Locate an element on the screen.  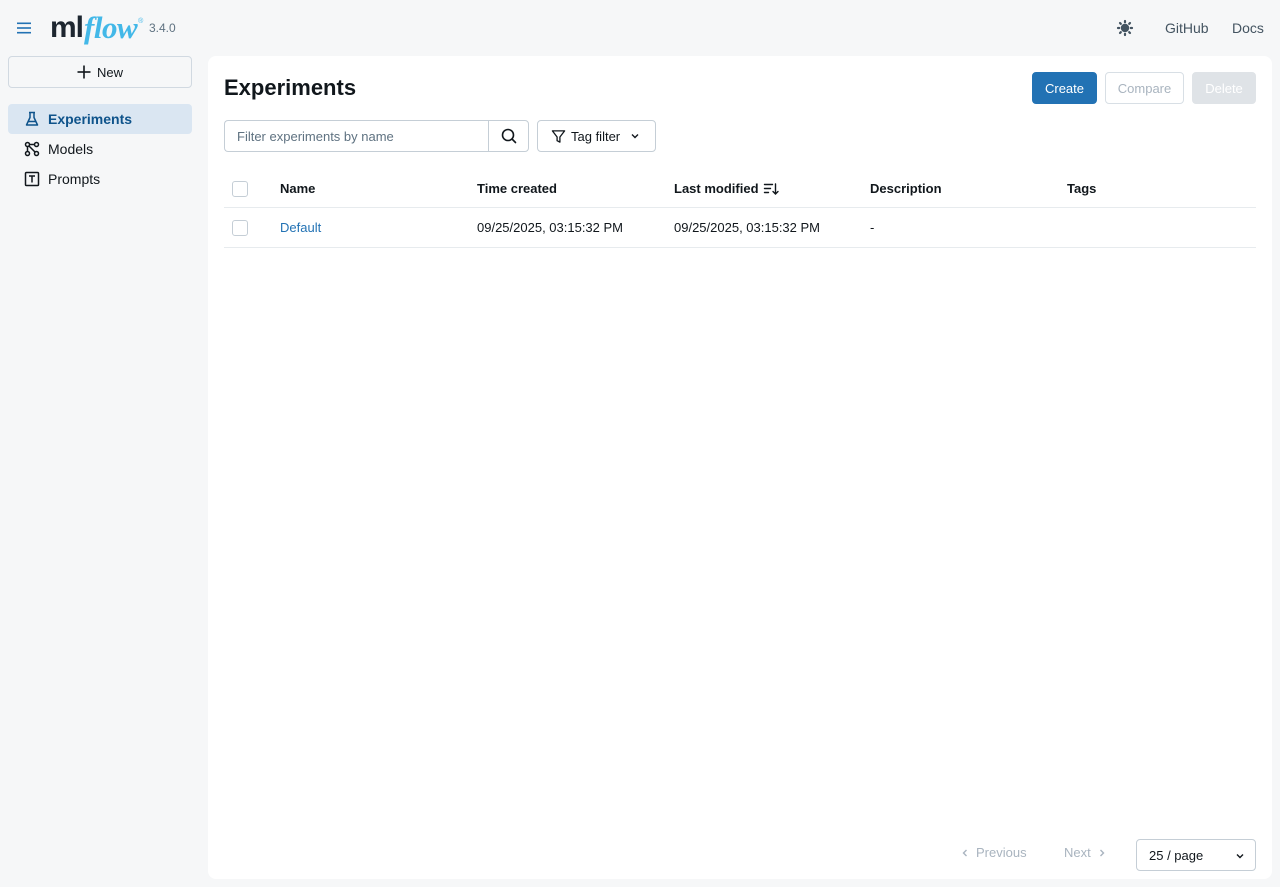
sort-descending-icon is located at coordinates (771, 189).